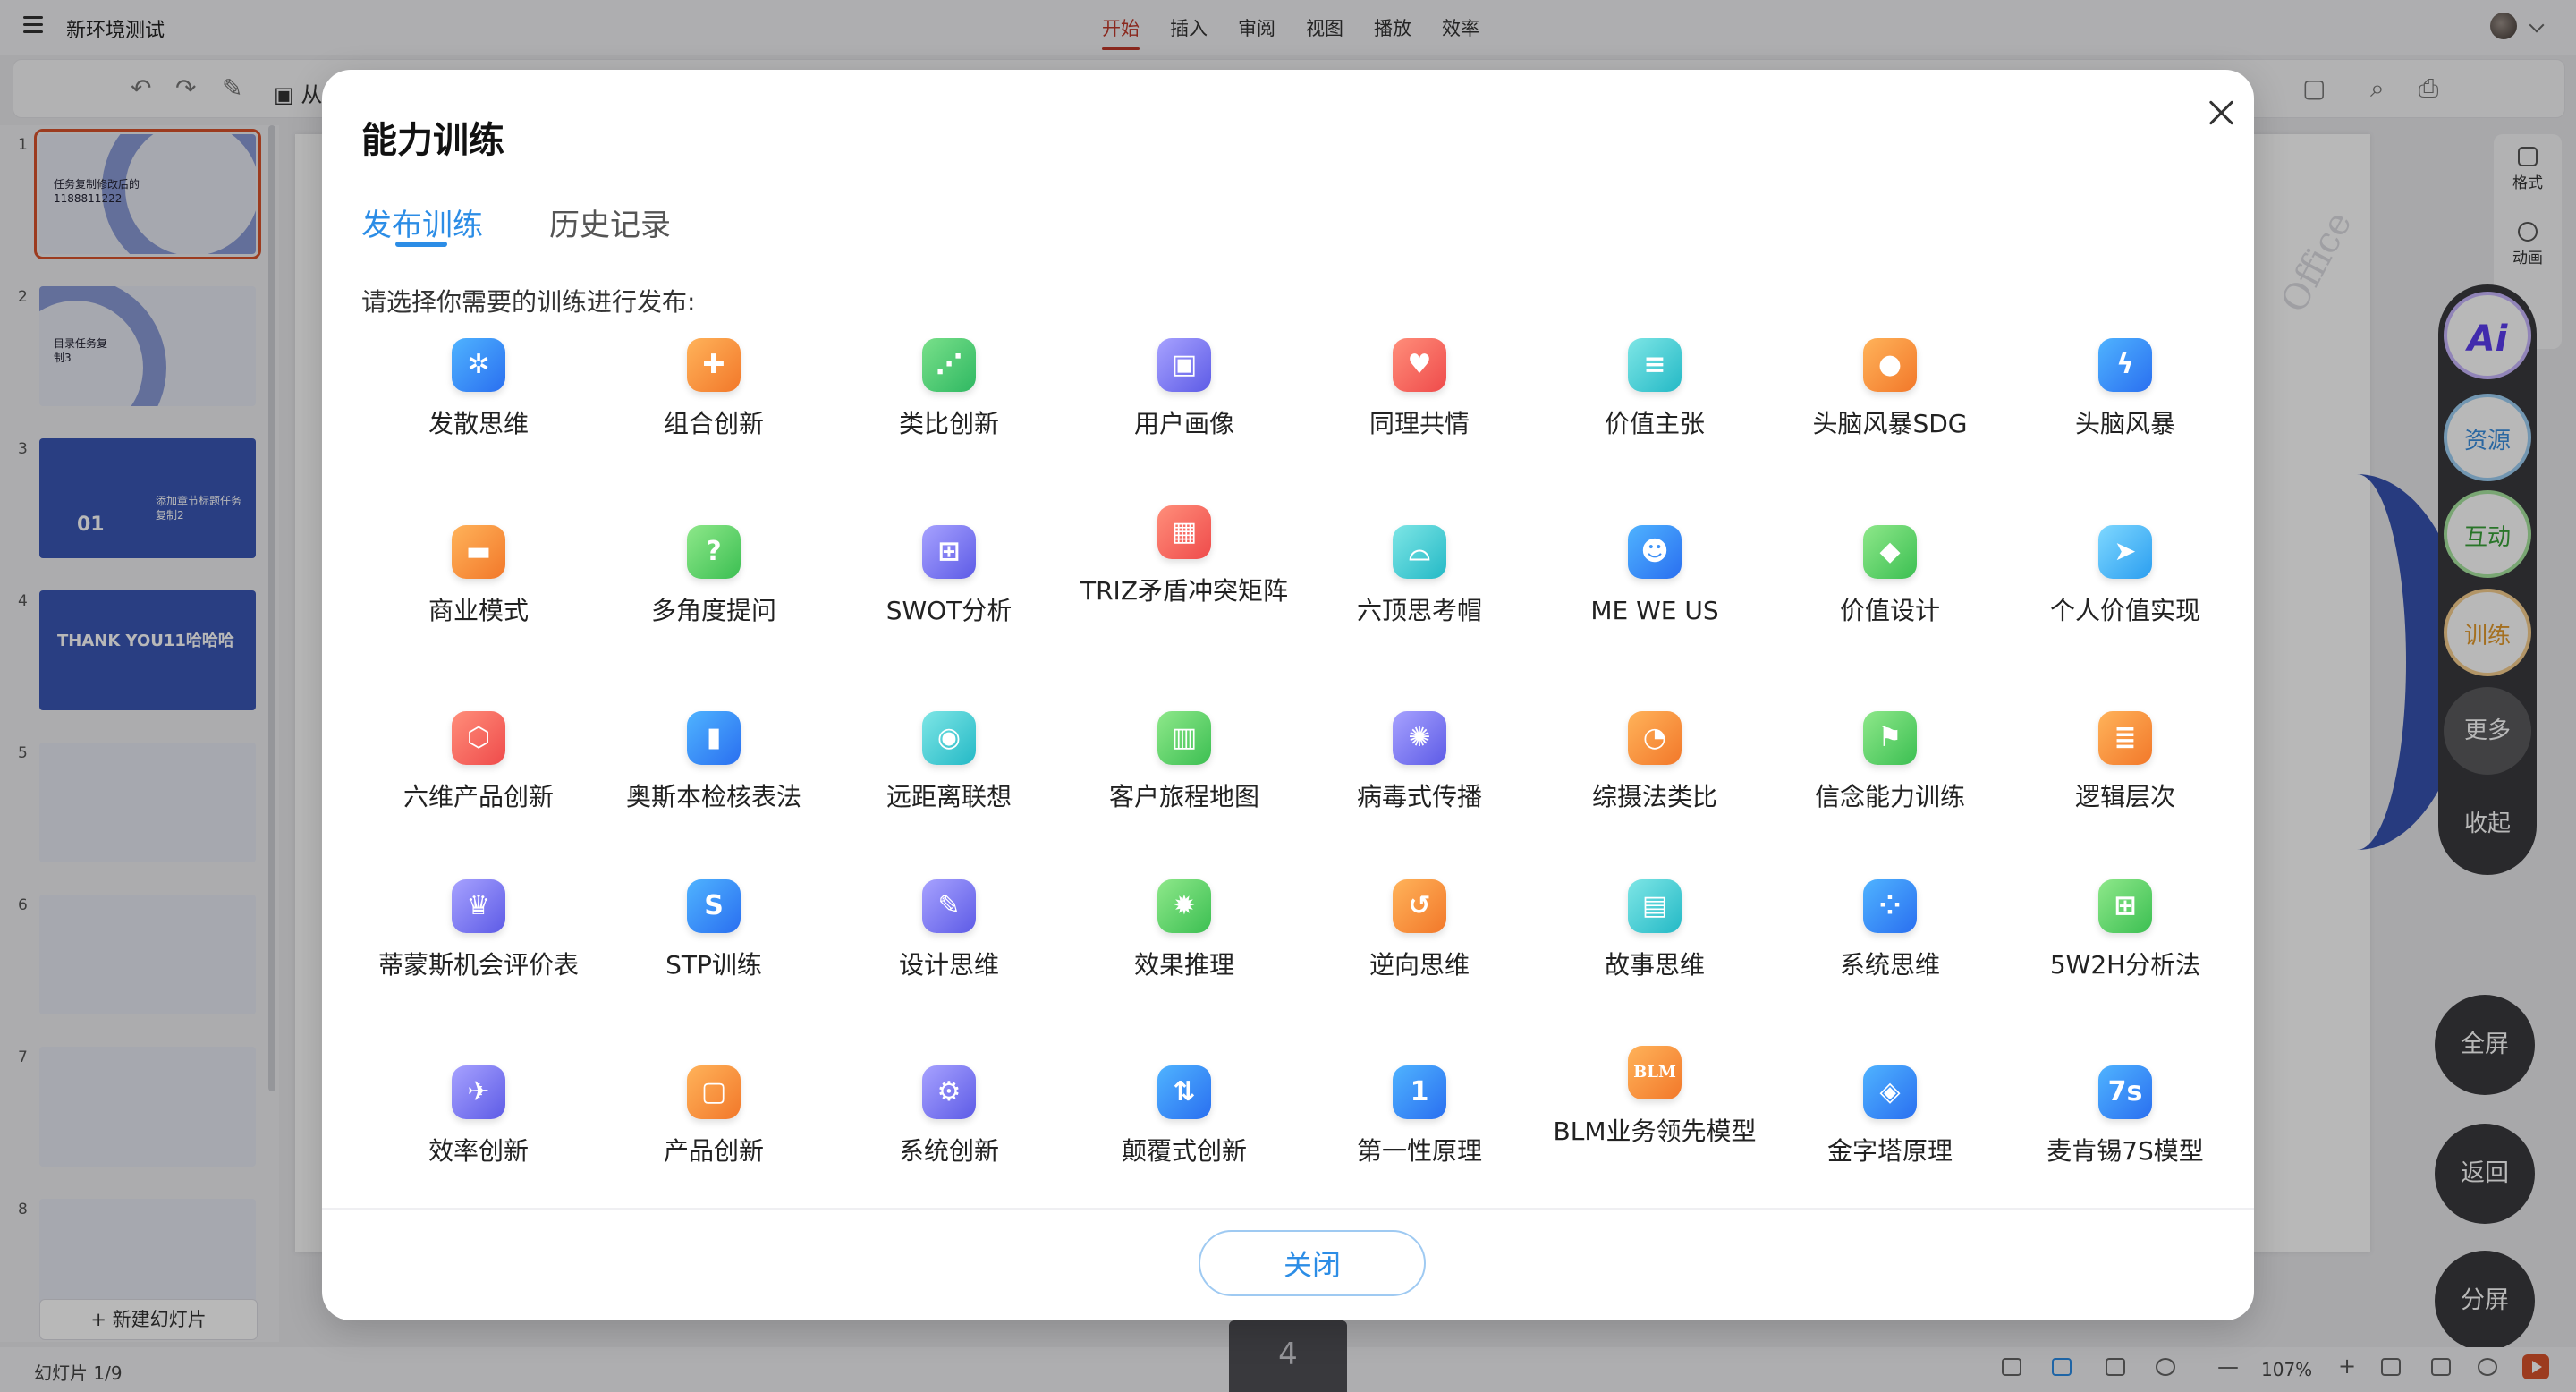  What do you see at coordinates (1890, 1117) in the screenshot?
I see `training-item: ◈ 金字塔原理` at bounding box center [1890, 1117].